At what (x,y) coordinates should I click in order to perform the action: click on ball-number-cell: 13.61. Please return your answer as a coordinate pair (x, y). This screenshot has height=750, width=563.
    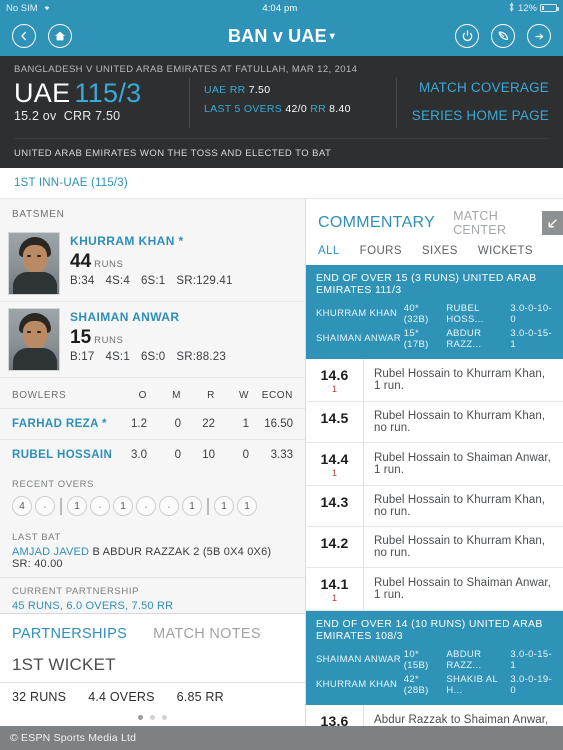
    Looking at the image, I should click on (335, 715).